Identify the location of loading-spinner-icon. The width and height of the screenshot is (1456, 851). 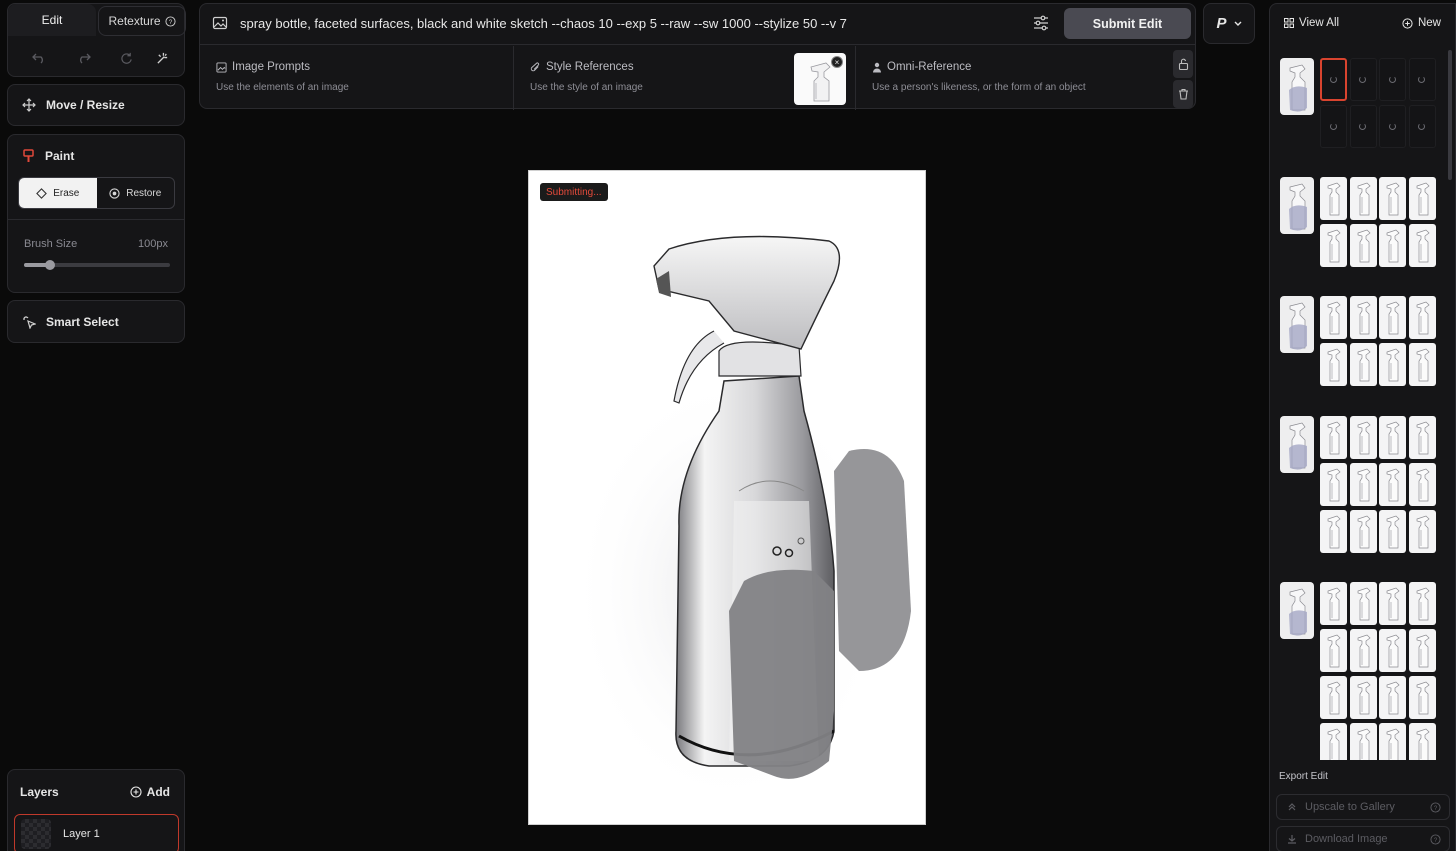
(1421, 79).